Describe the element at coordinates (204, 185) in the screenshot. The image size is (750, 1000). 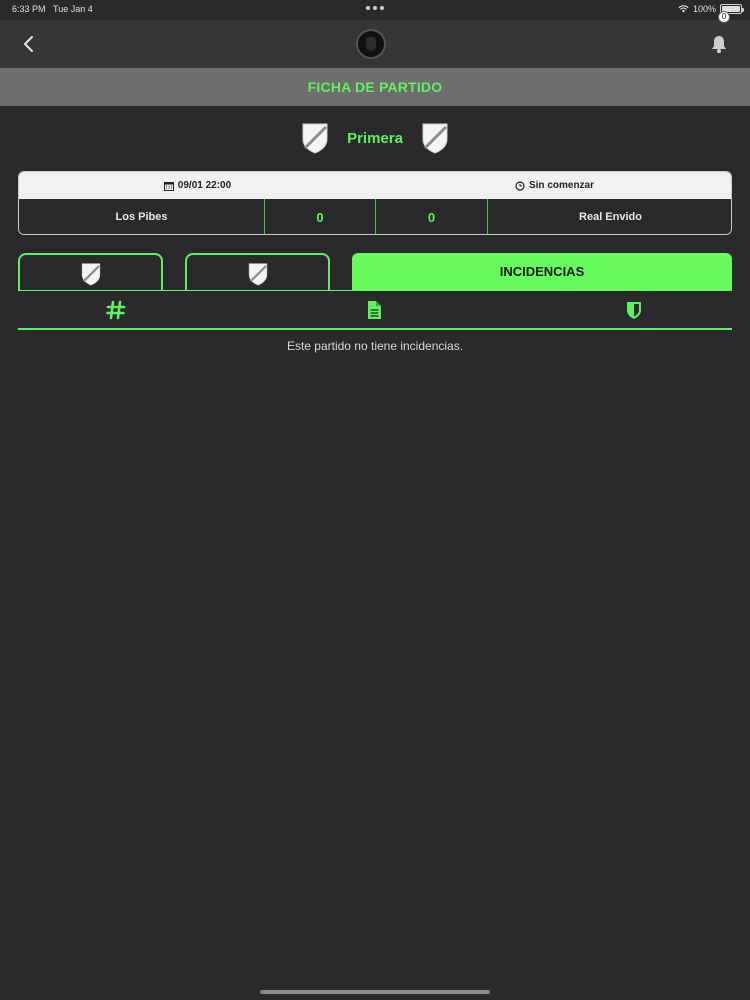
I see `match-date-text: 09/01 22:00` at that location.